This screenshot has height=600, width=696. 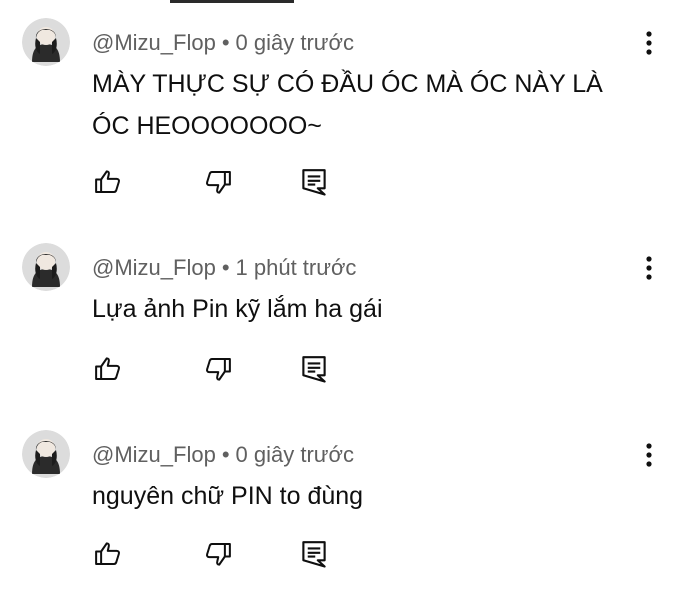 I want to click on comment-text: nguyên chữ PIN to đùng, so click(x=228, y=496).